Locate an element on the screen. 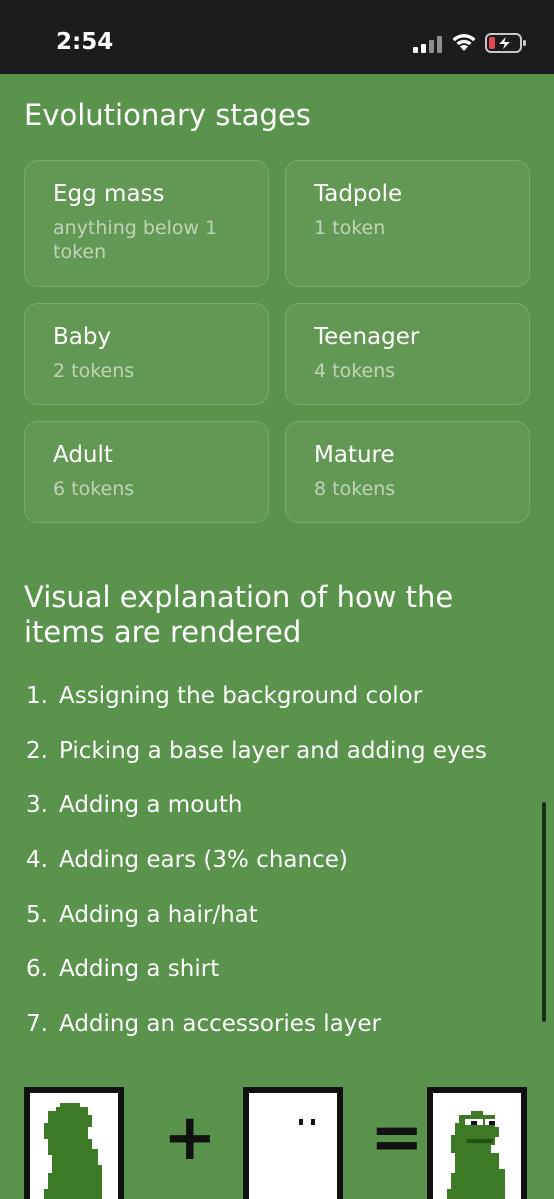 This screenshot has height=1199, width=554. stage-name: Adult is located at coordinates (83, 455).